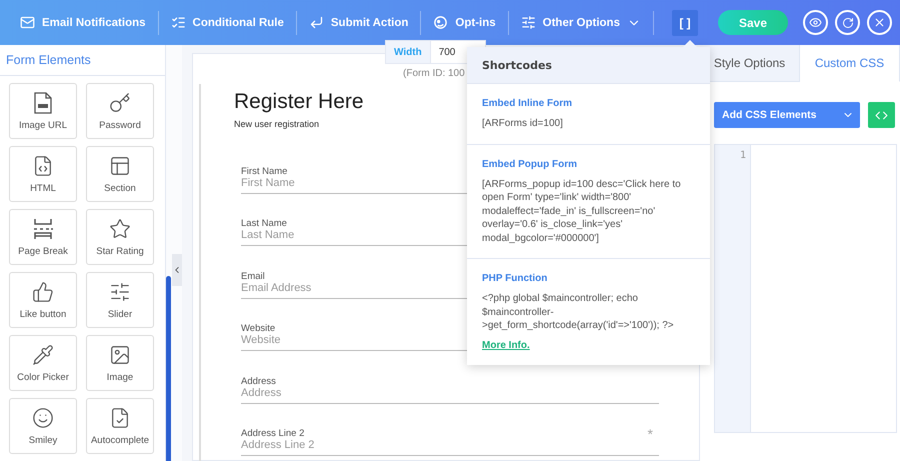 The image size is (900, 461). Describe the element at coordinates (43, 103) in the screenshot. I see `url-file-icon` at that location.